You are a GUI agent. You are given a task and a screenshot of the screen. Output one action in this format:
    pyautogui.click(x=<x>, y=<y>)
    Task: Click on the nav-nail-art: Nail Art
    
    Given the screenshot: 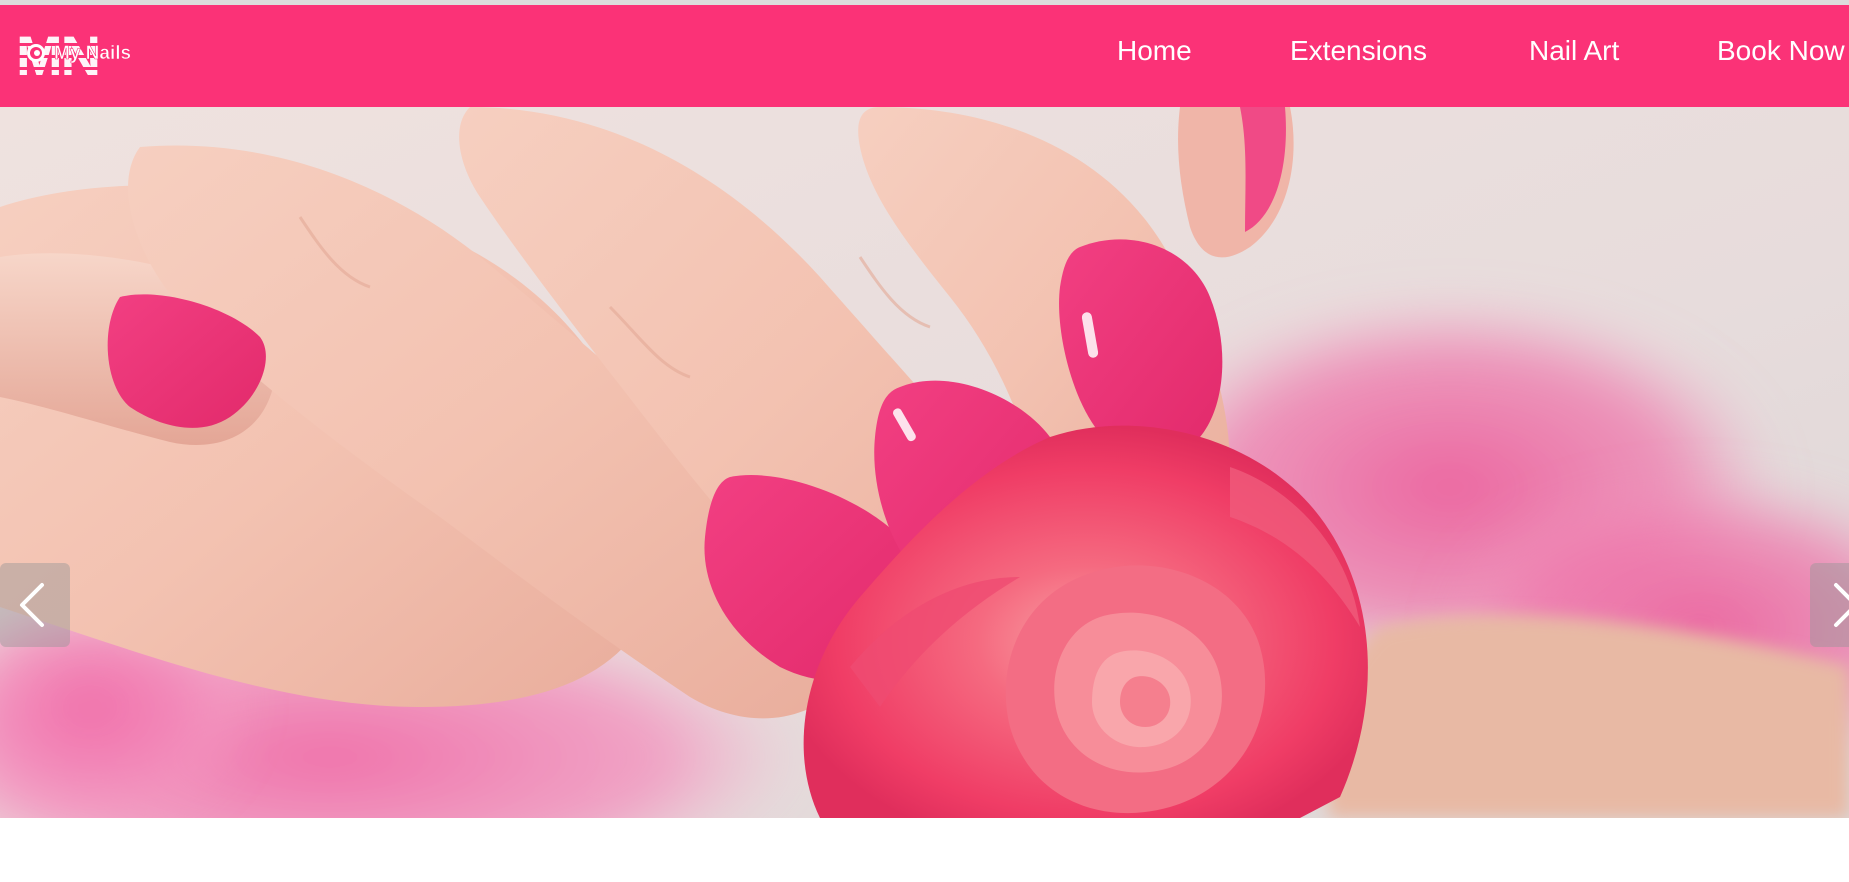 What is the action you would take?
    pyautogui.click(x=1574, y=51)
    